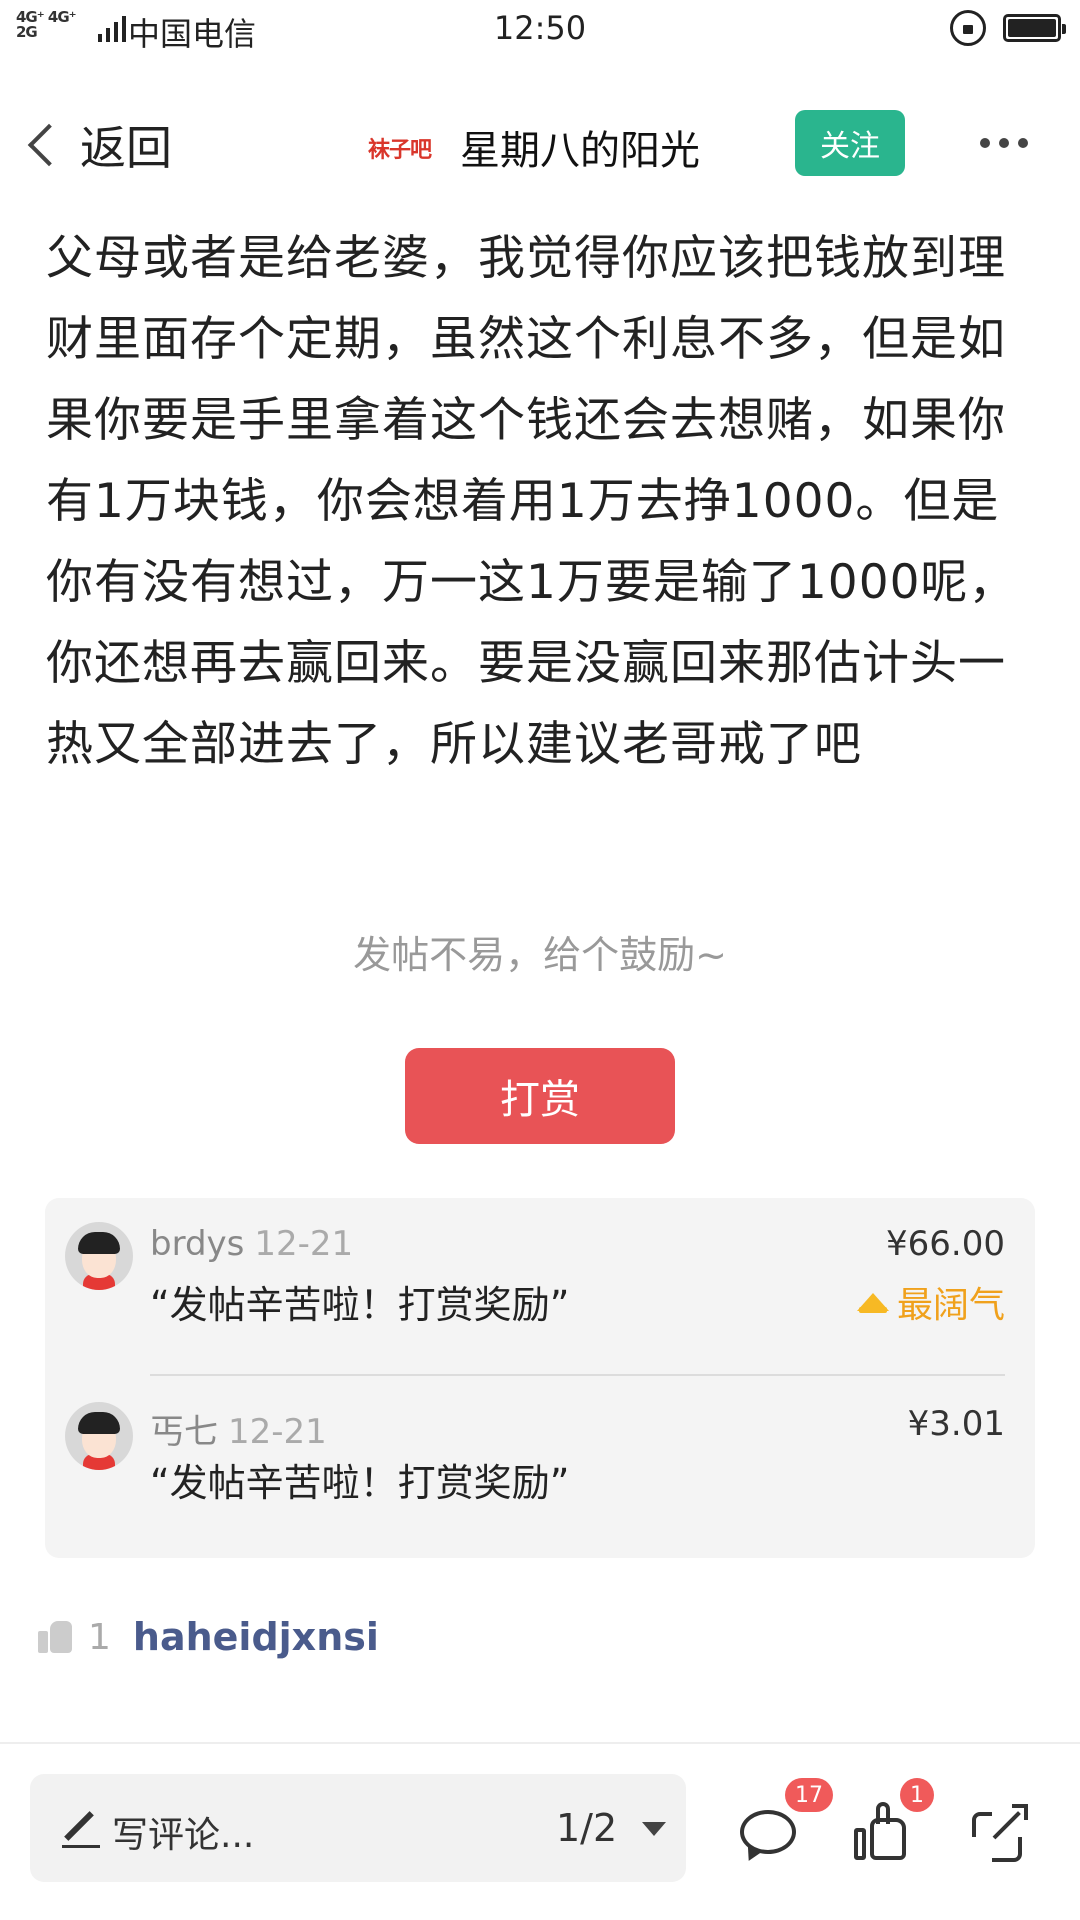 The width and height of the screenshot is (1080, 1920). I want to click on header: 返回 袜子吧 星期八的阳光 关注, so click(540, 145).